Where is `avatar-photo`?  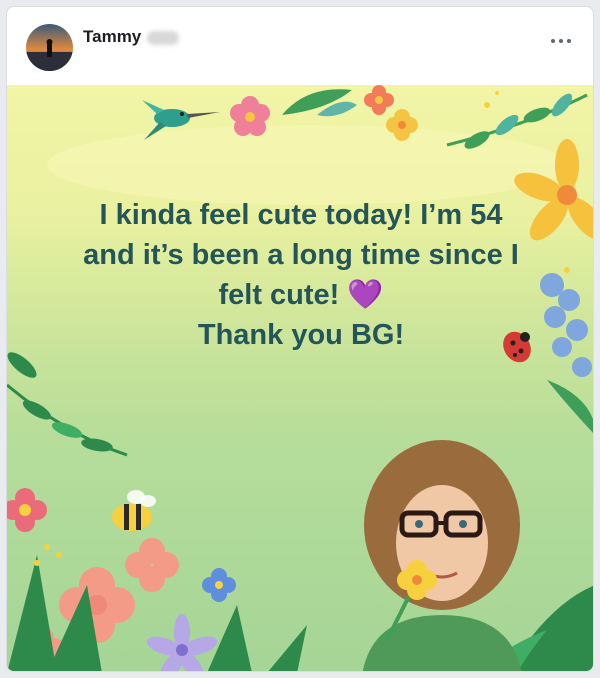
avatar-photo is located at coordinates (49, 47).